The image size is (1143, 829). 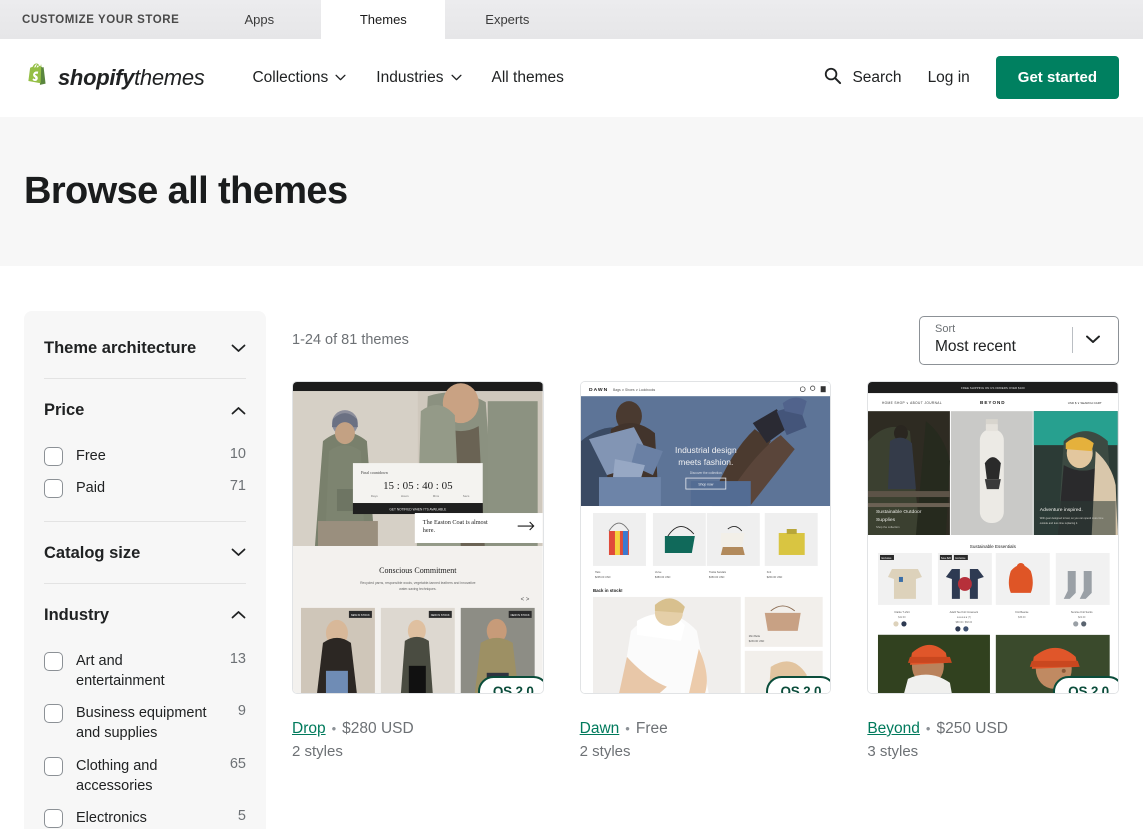 What do you see at coordinates (299, 78) in the screenshot?
I see `nav-item-collections: Collections` at bounding box center [299, 78].